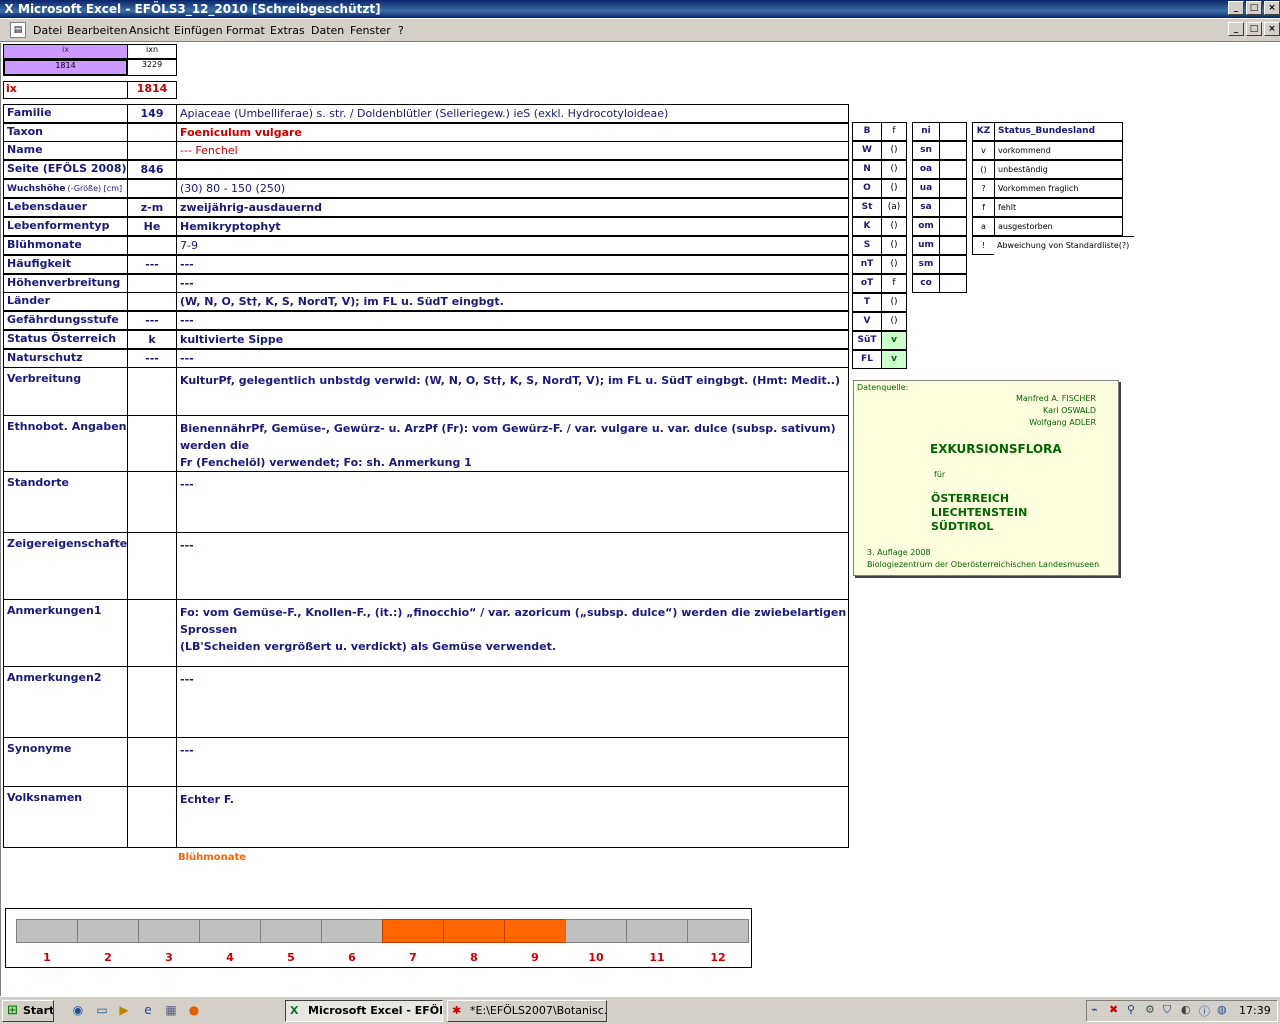  I want to click on menu-help: ?, so click(401, 30).